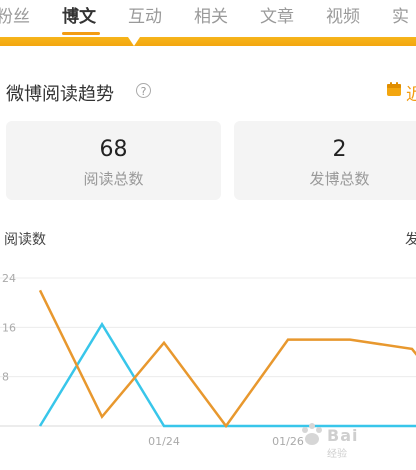 This screenshot has width=416, height=470. What do you see at coordinates (143, 90) in the screenshot?
I see `help-icon: ?` at bounding box center [143, 90].